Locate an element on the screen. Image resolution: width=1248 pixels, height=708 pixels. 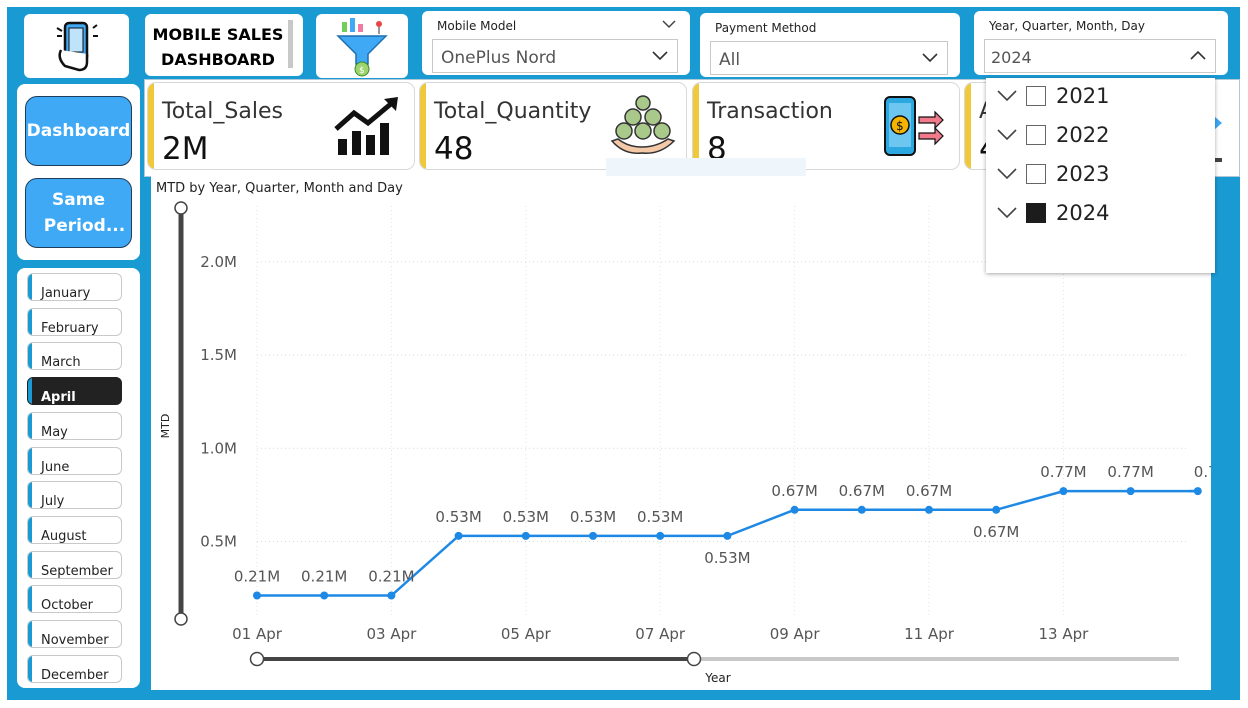
month-label: August is located at coordinates (64, 536).